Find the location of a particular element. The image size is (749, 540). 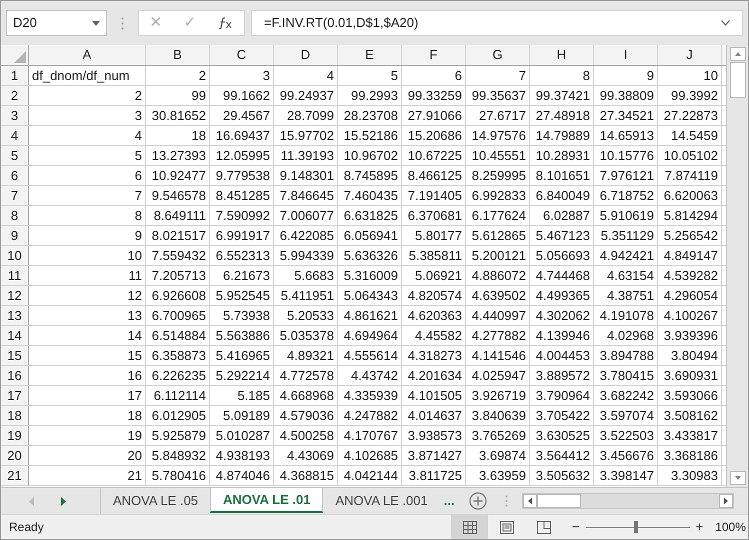

table-cell: 4.004453 is located at coordinates (562, 355).